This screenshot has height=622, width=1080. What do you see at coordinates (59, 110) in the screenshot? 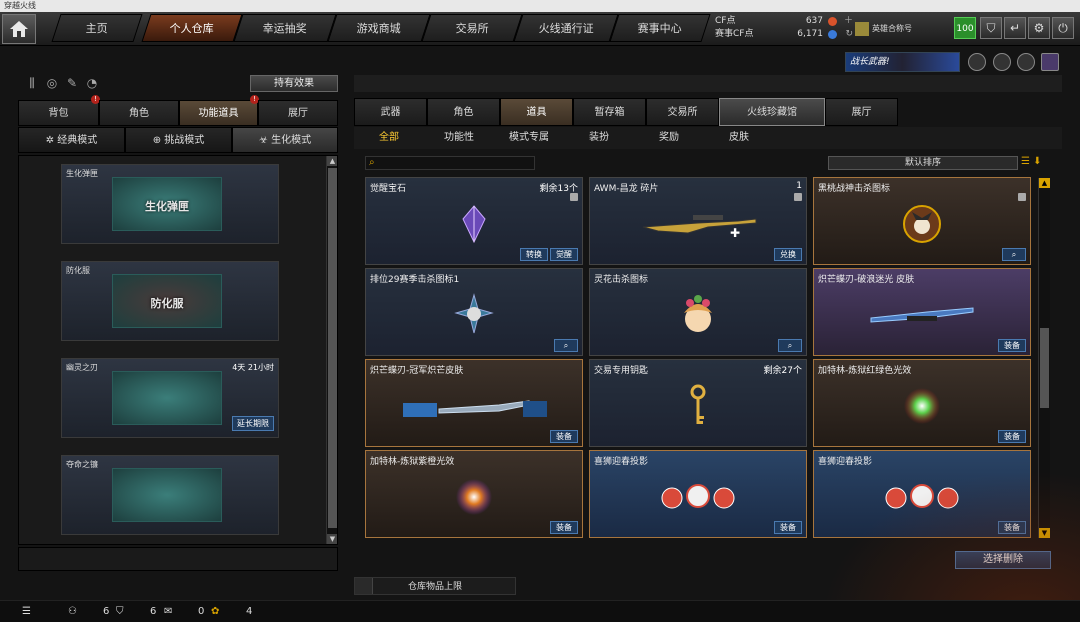
I see `subtab-backpack: 背包!` at bounding box center [59, 110].